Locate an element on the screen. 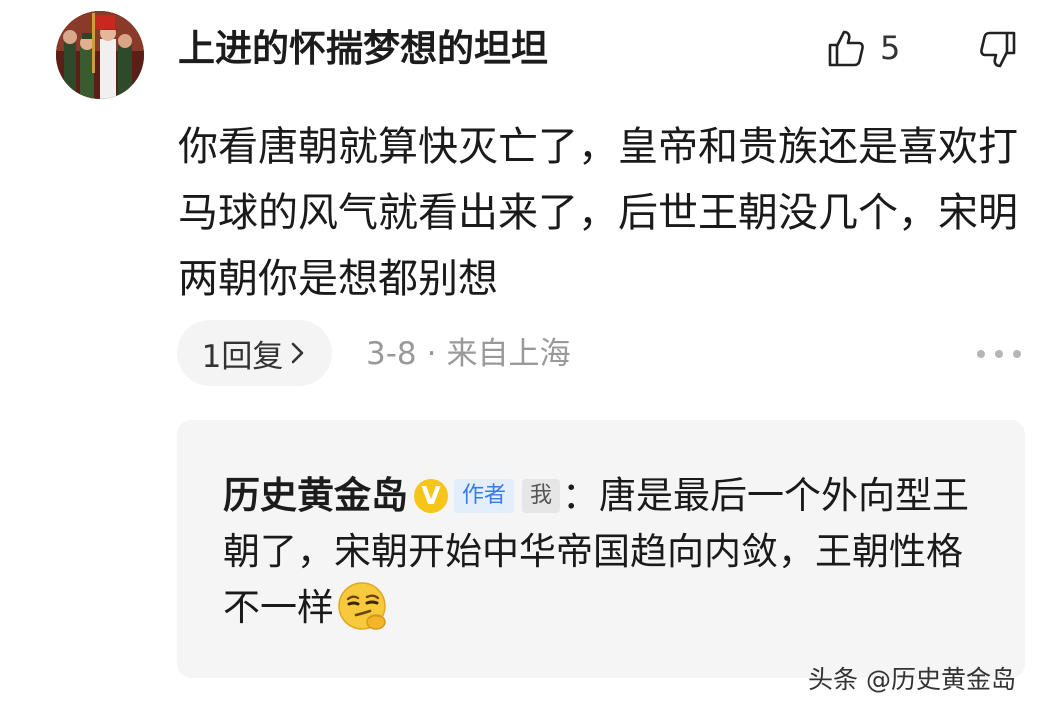 The width and height of the screenshot is (1048, 714). like-button: 5 is located at coordinates (863, 48).